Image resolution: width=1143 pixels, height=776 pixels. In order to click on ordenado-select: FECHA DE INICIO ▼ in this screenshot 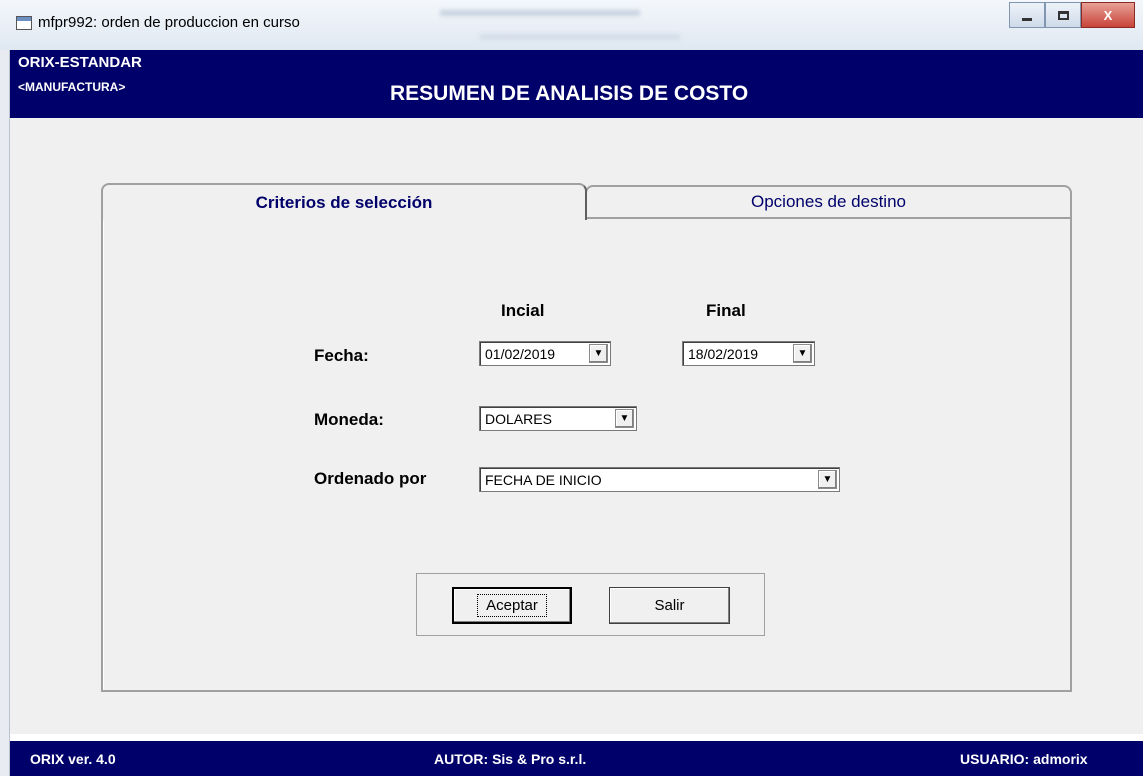, I will do `click(659, 479)`.